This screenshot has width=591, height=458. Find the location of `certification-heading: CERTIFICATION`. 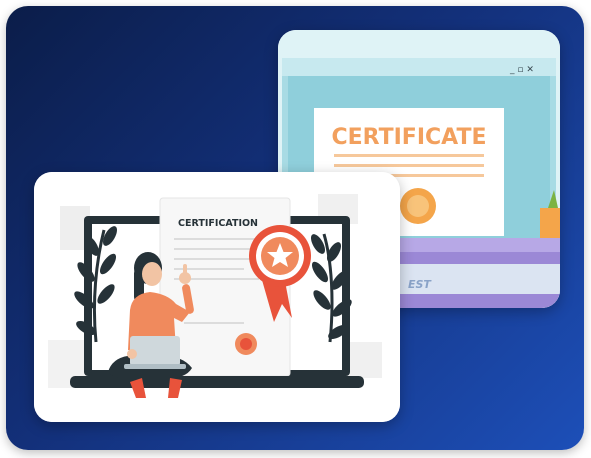

certification-heading: CERTIFICATION is located at coordinates (218, 223).